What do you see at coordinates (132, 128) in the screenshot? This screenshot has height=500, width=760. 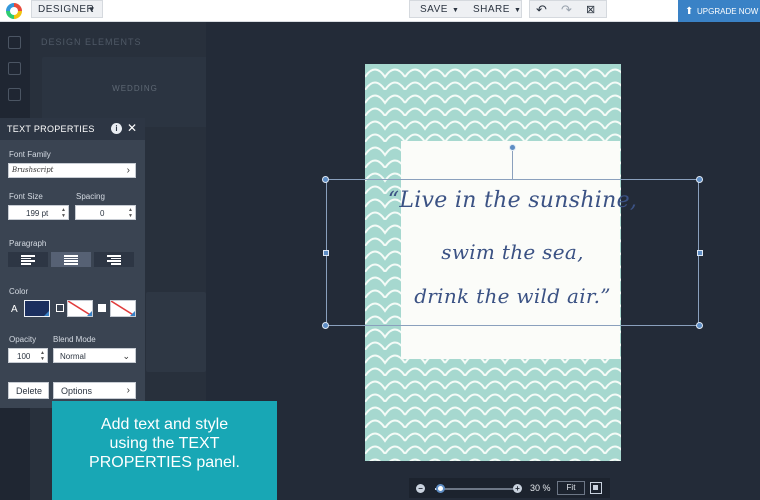 I see `close-icon: ✕` at bounding box center [132, 128].